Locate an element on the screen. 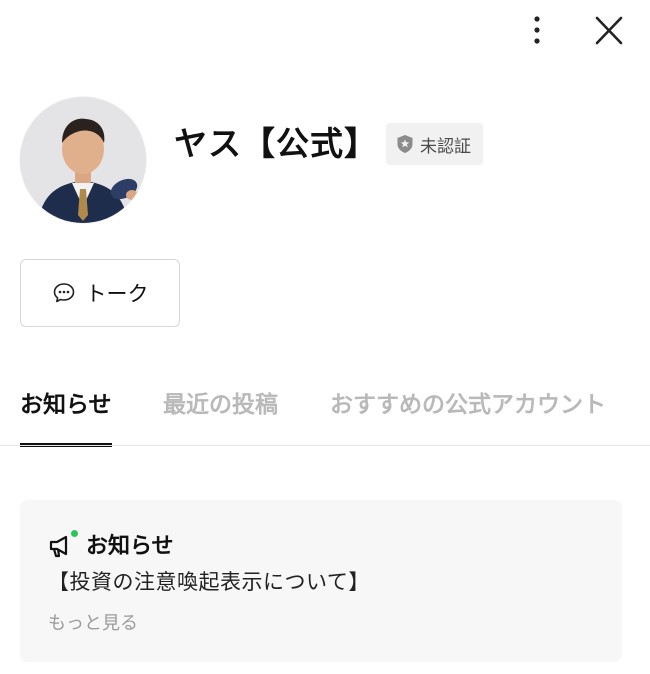  see-more-link: もっと見る is located at coordinates (93, 622).